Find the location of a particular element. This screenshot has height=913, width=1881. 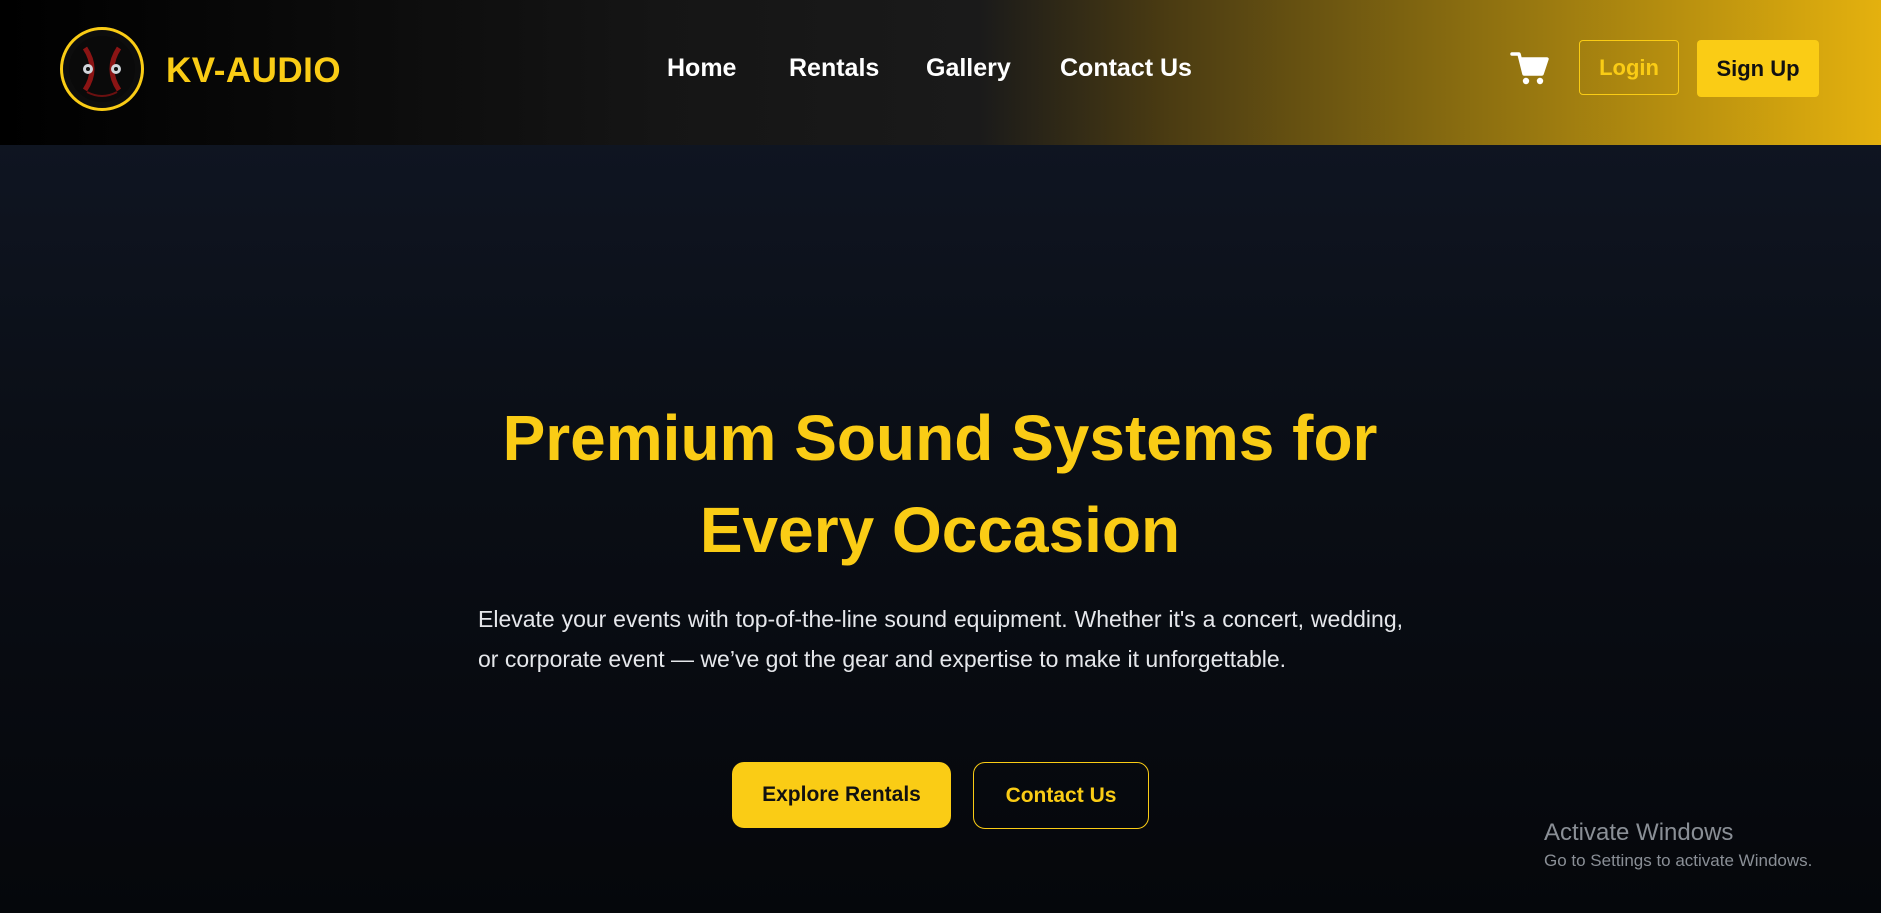

hero-title-line-2: Every Occasion is located at coordinates (940, 530).